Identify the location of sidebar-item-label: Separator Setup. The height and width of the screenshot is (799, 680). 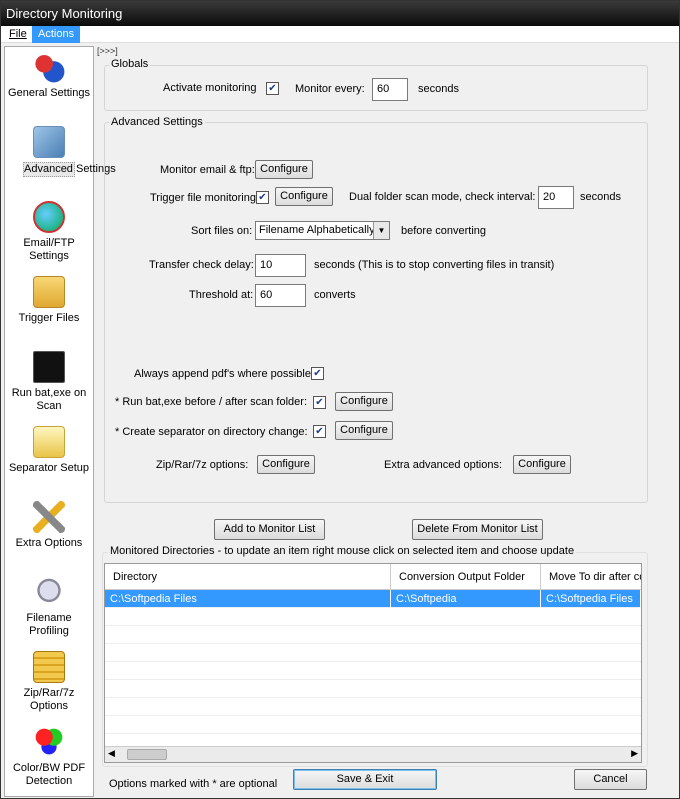
(49, 468).